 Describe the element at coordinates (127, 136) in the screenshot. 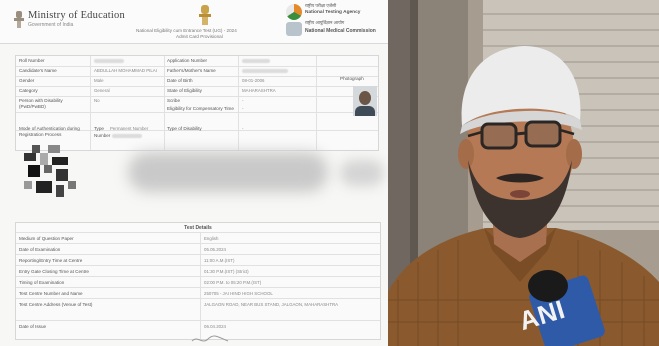

I see `number-redacted` at that location.